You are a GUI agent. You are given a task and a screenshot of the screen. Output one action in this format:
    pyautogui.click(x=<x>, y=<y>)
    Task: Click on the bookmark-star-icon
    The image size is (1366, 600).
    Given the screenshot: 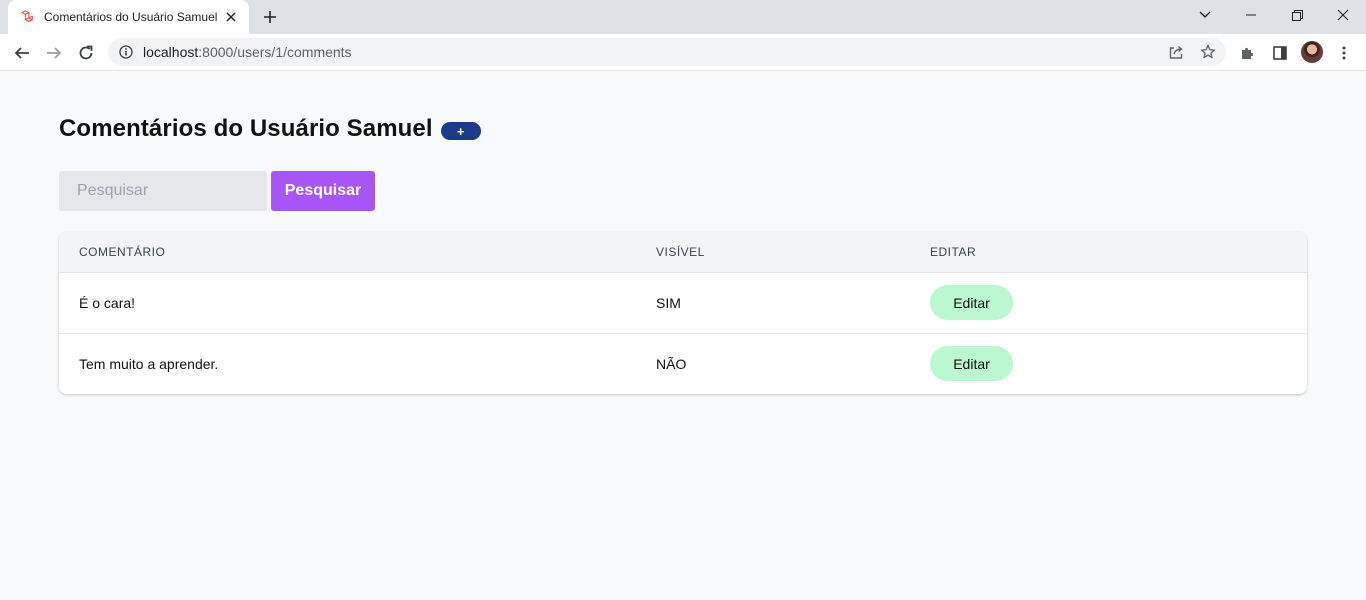 What is the action you would take?
    pyautogui.click(x=1208, y=52)
    